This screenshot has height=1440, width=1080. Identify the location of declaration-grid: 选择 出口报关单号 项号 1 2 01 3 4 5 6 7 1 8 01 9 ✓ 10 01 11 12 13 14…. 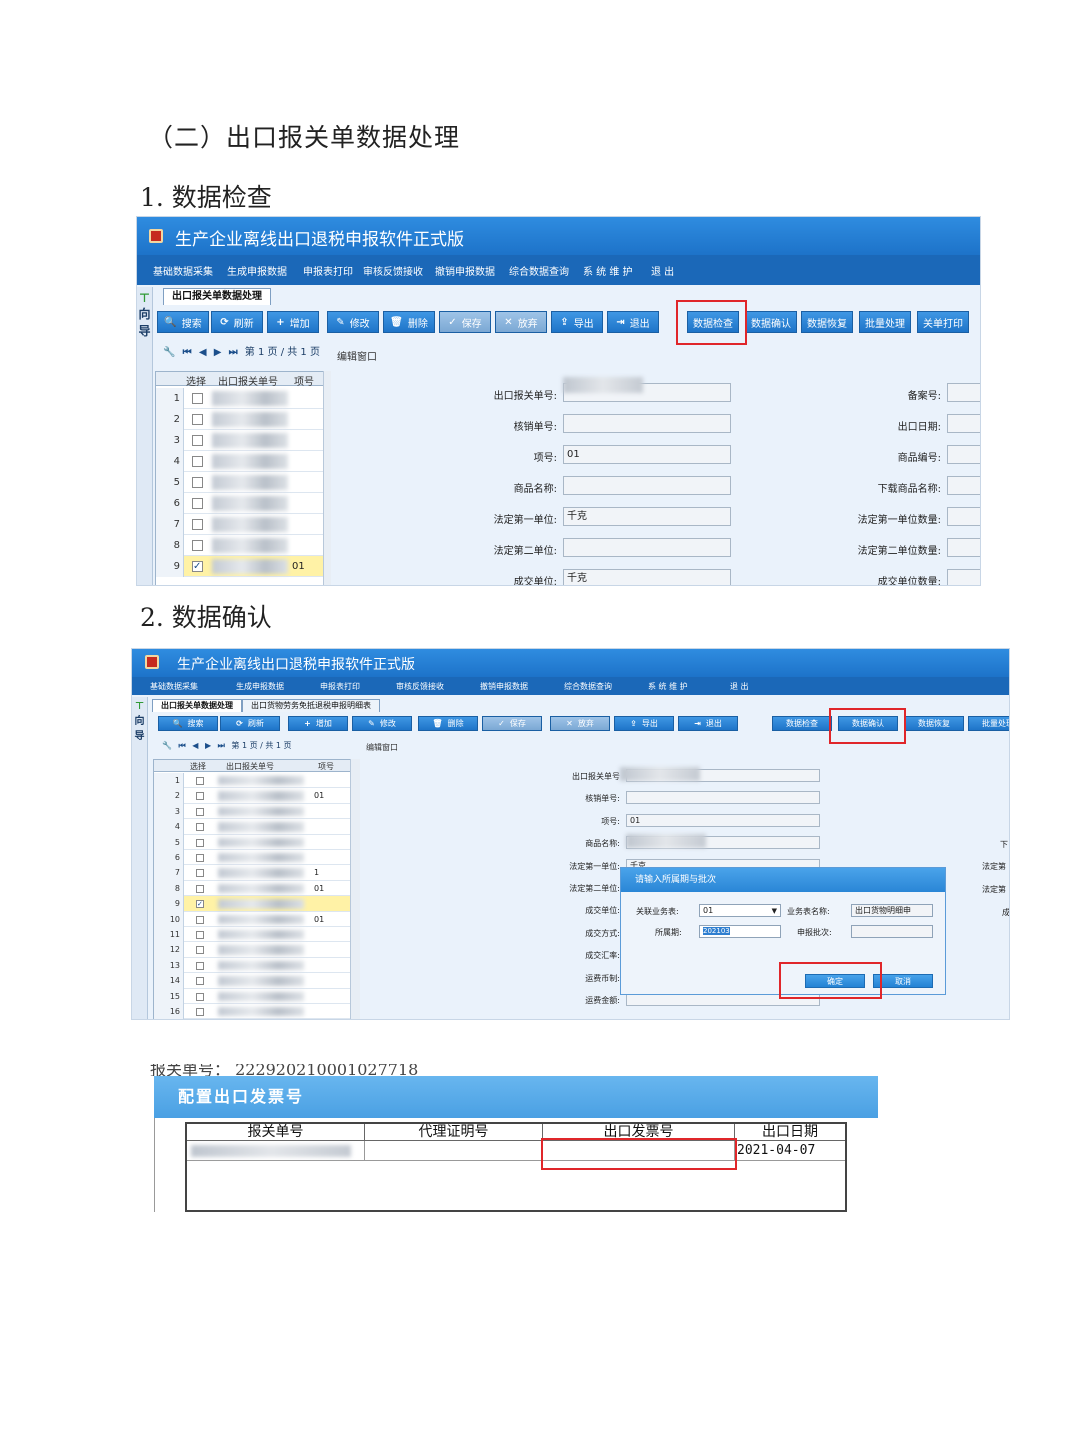
(256, 889).